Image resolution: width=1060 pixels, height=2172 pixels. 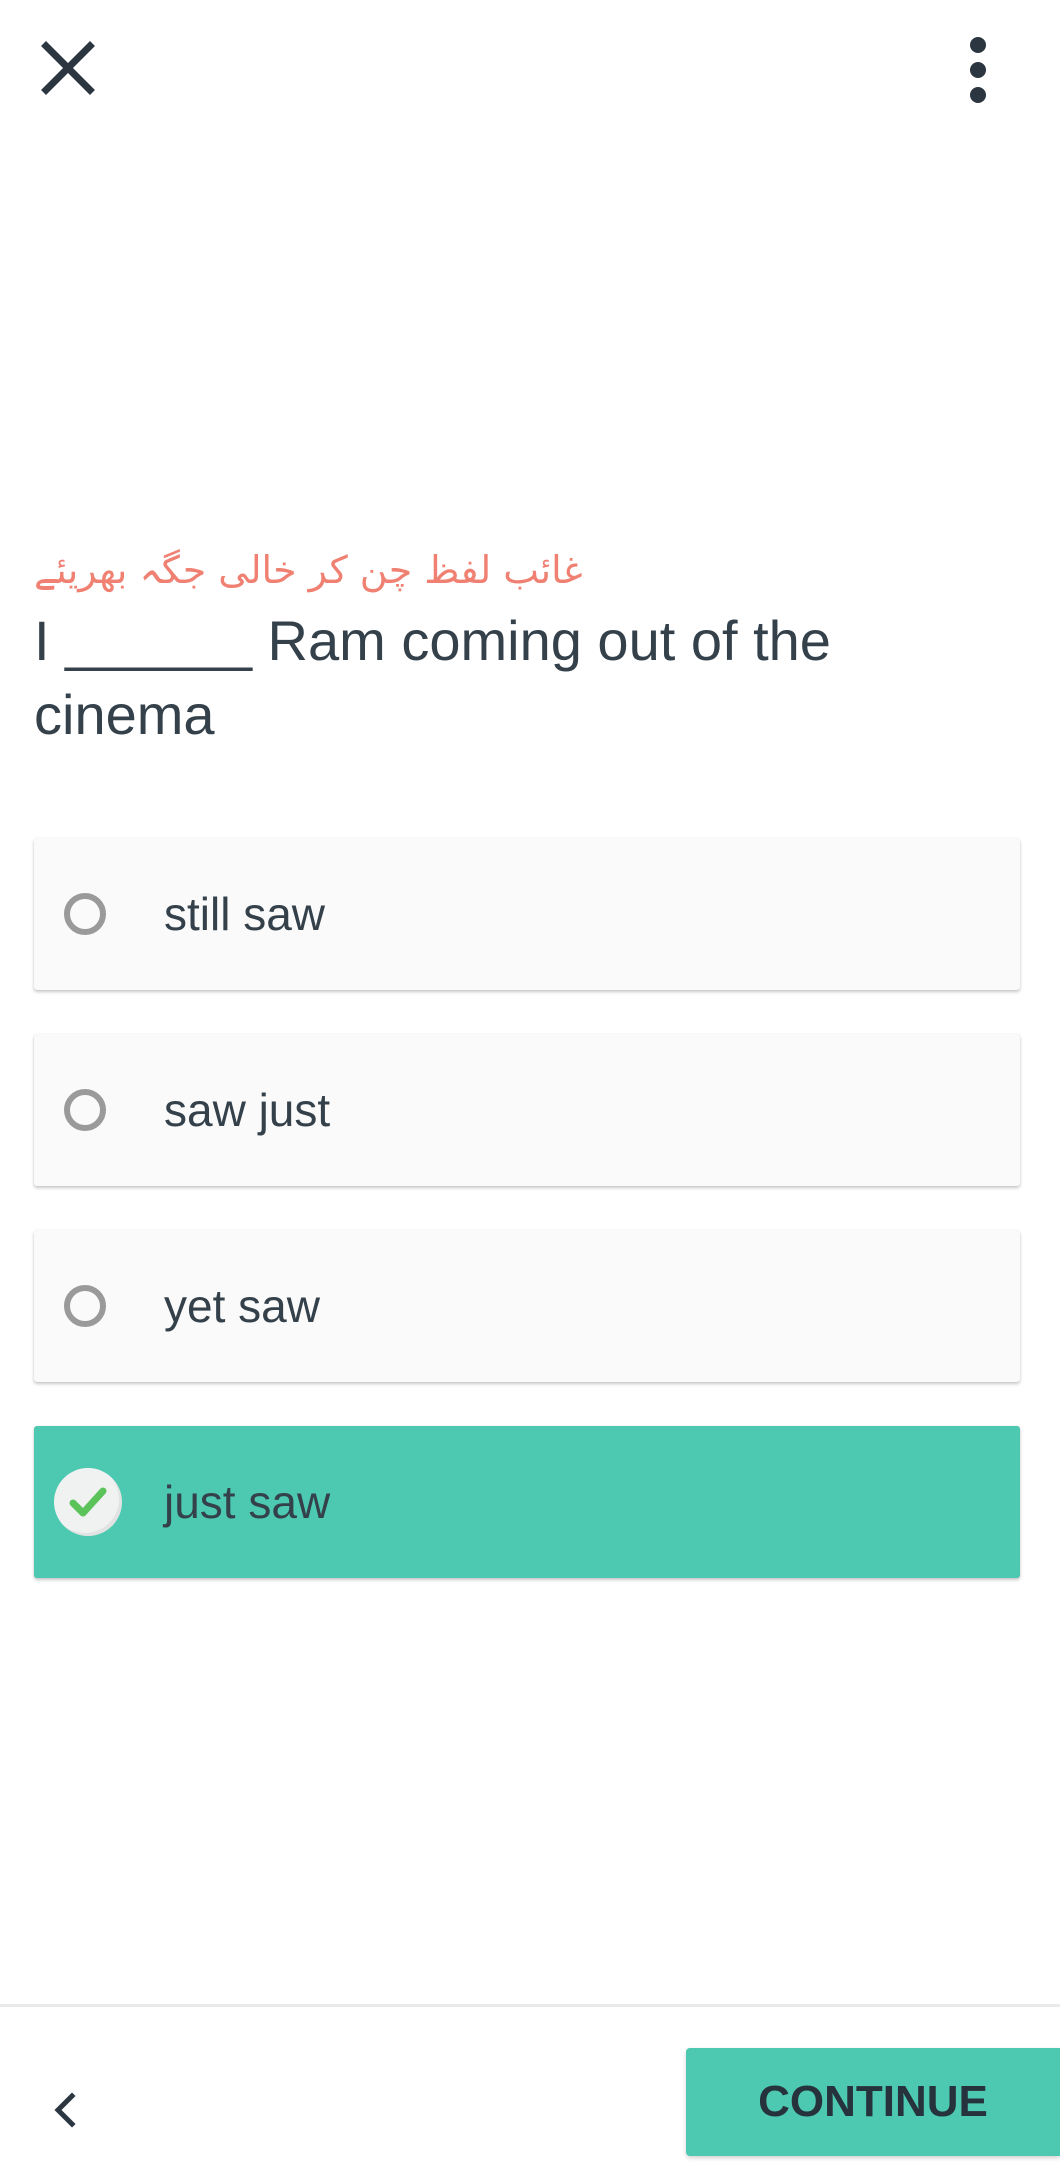 I want to click on option-label: still saw, so click(x=245, y=914).